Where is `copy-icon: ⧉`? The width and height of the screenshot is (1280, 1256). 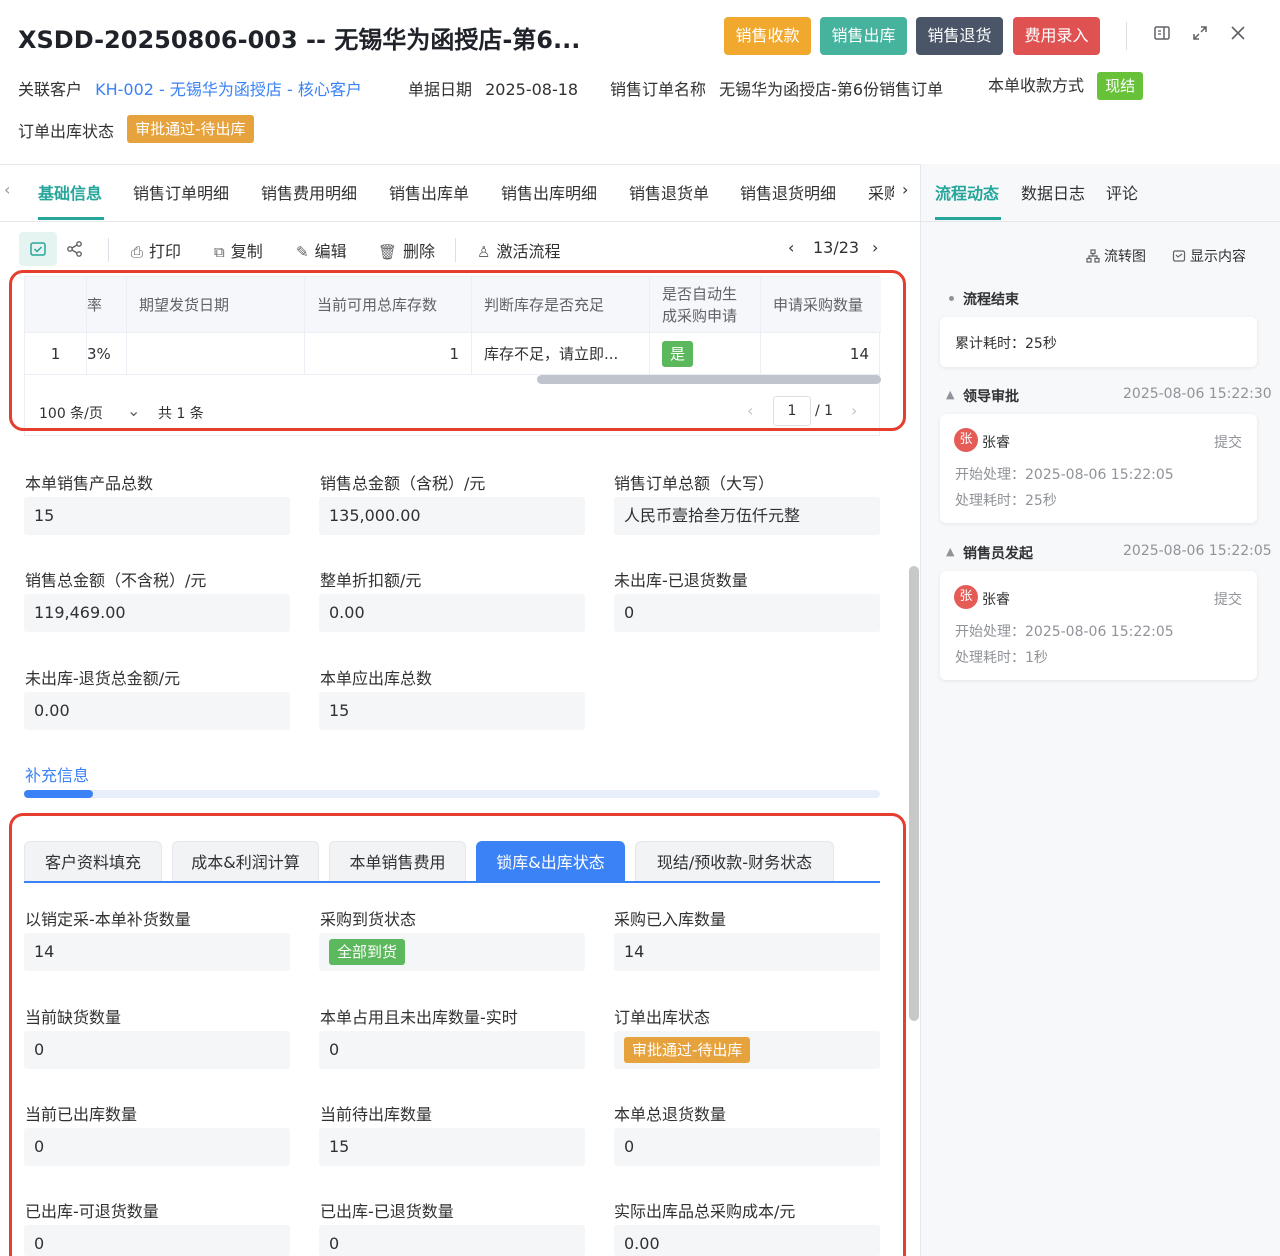 copy-icon: ⧉ is located at coordinates (219, 252).